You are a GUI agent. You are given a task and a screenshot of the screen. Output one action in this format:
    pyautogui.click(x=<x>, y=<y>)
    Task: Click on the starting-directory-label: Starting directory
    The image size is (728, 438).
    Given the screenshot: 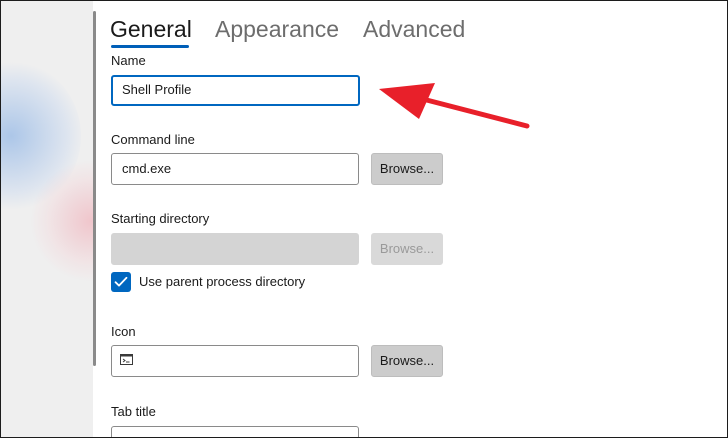 What is the action you would take?
    pyautogui.click(x=160, y=218)
    